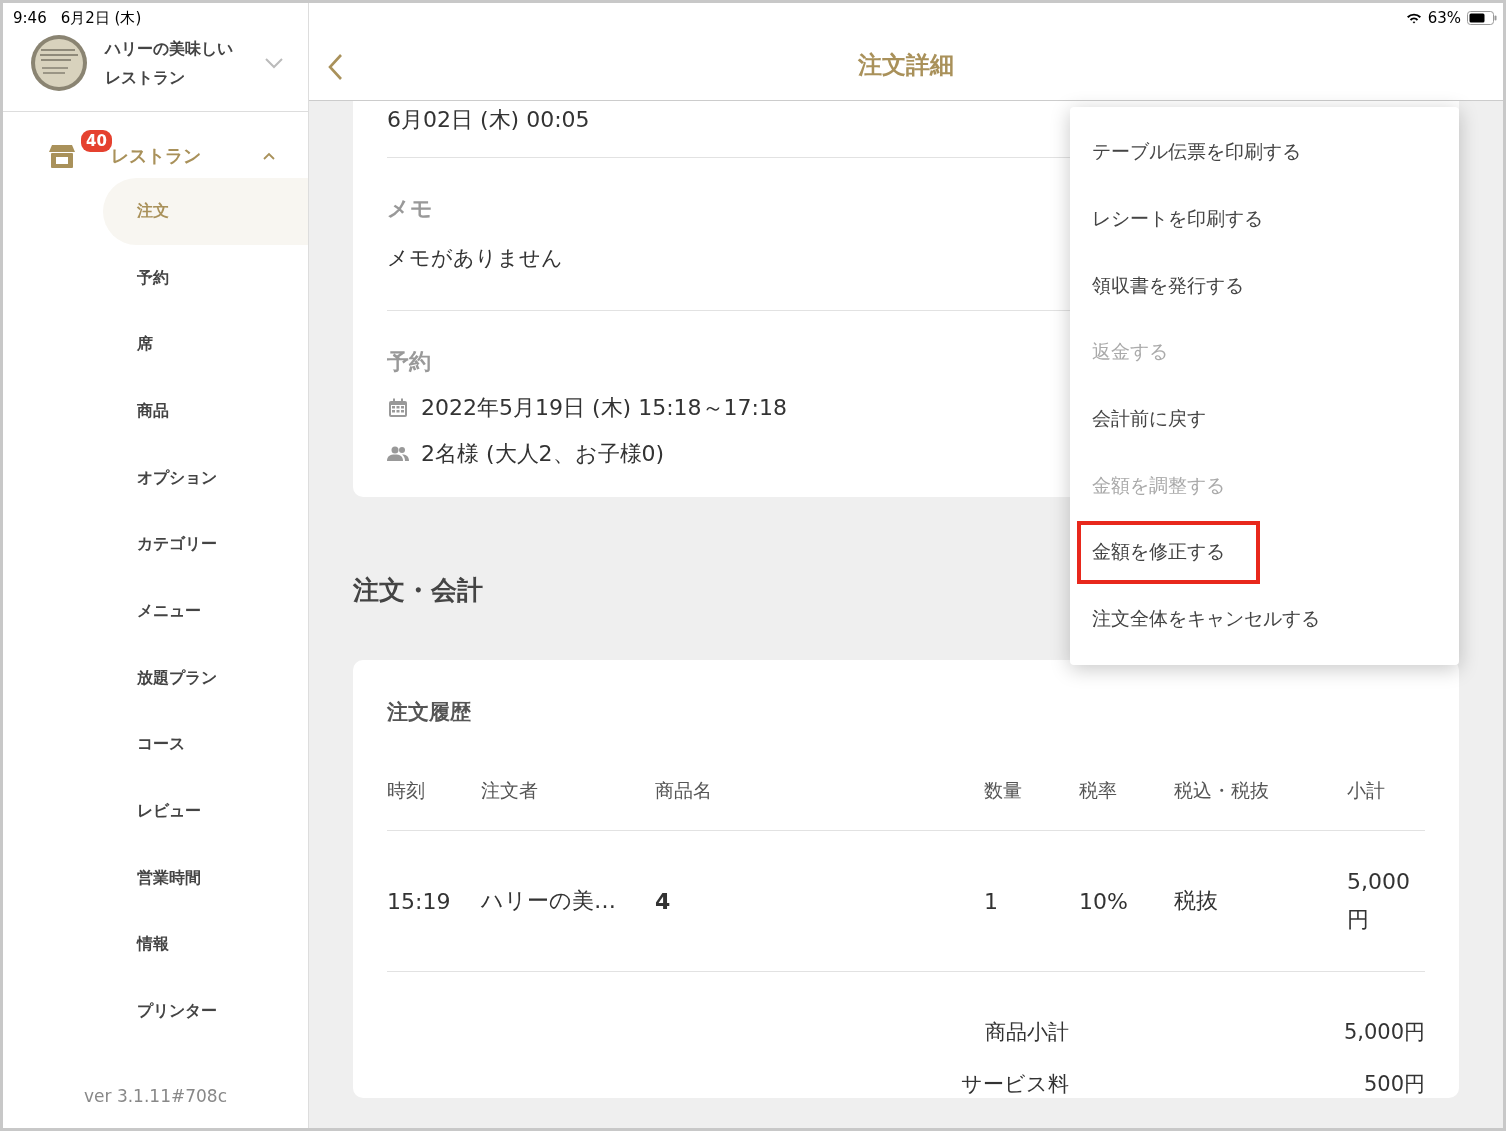  What do you see at coordinates (96, 141) in the screenshot?
I see `notification-badge: 40` at bounding box center [96, 141].